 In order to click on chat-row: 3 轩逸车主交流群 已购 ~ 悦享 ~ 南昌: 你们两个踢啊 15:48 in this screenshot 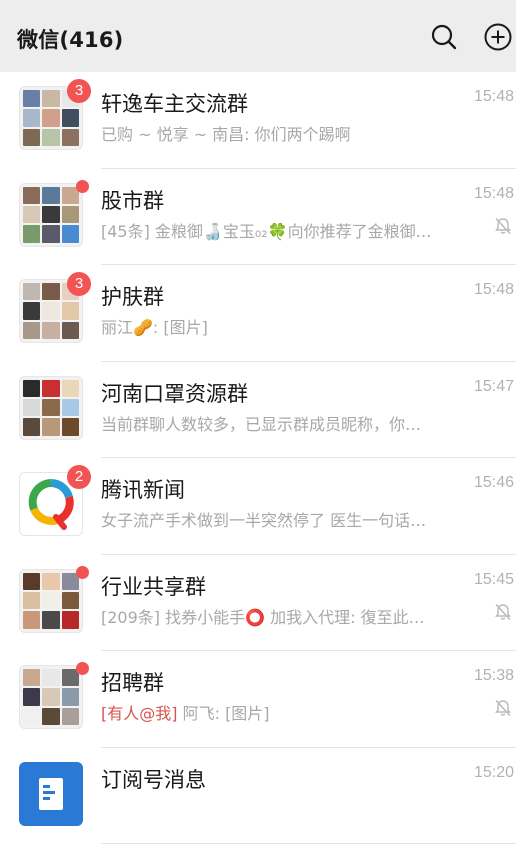, I will do `click(258, 120)`.